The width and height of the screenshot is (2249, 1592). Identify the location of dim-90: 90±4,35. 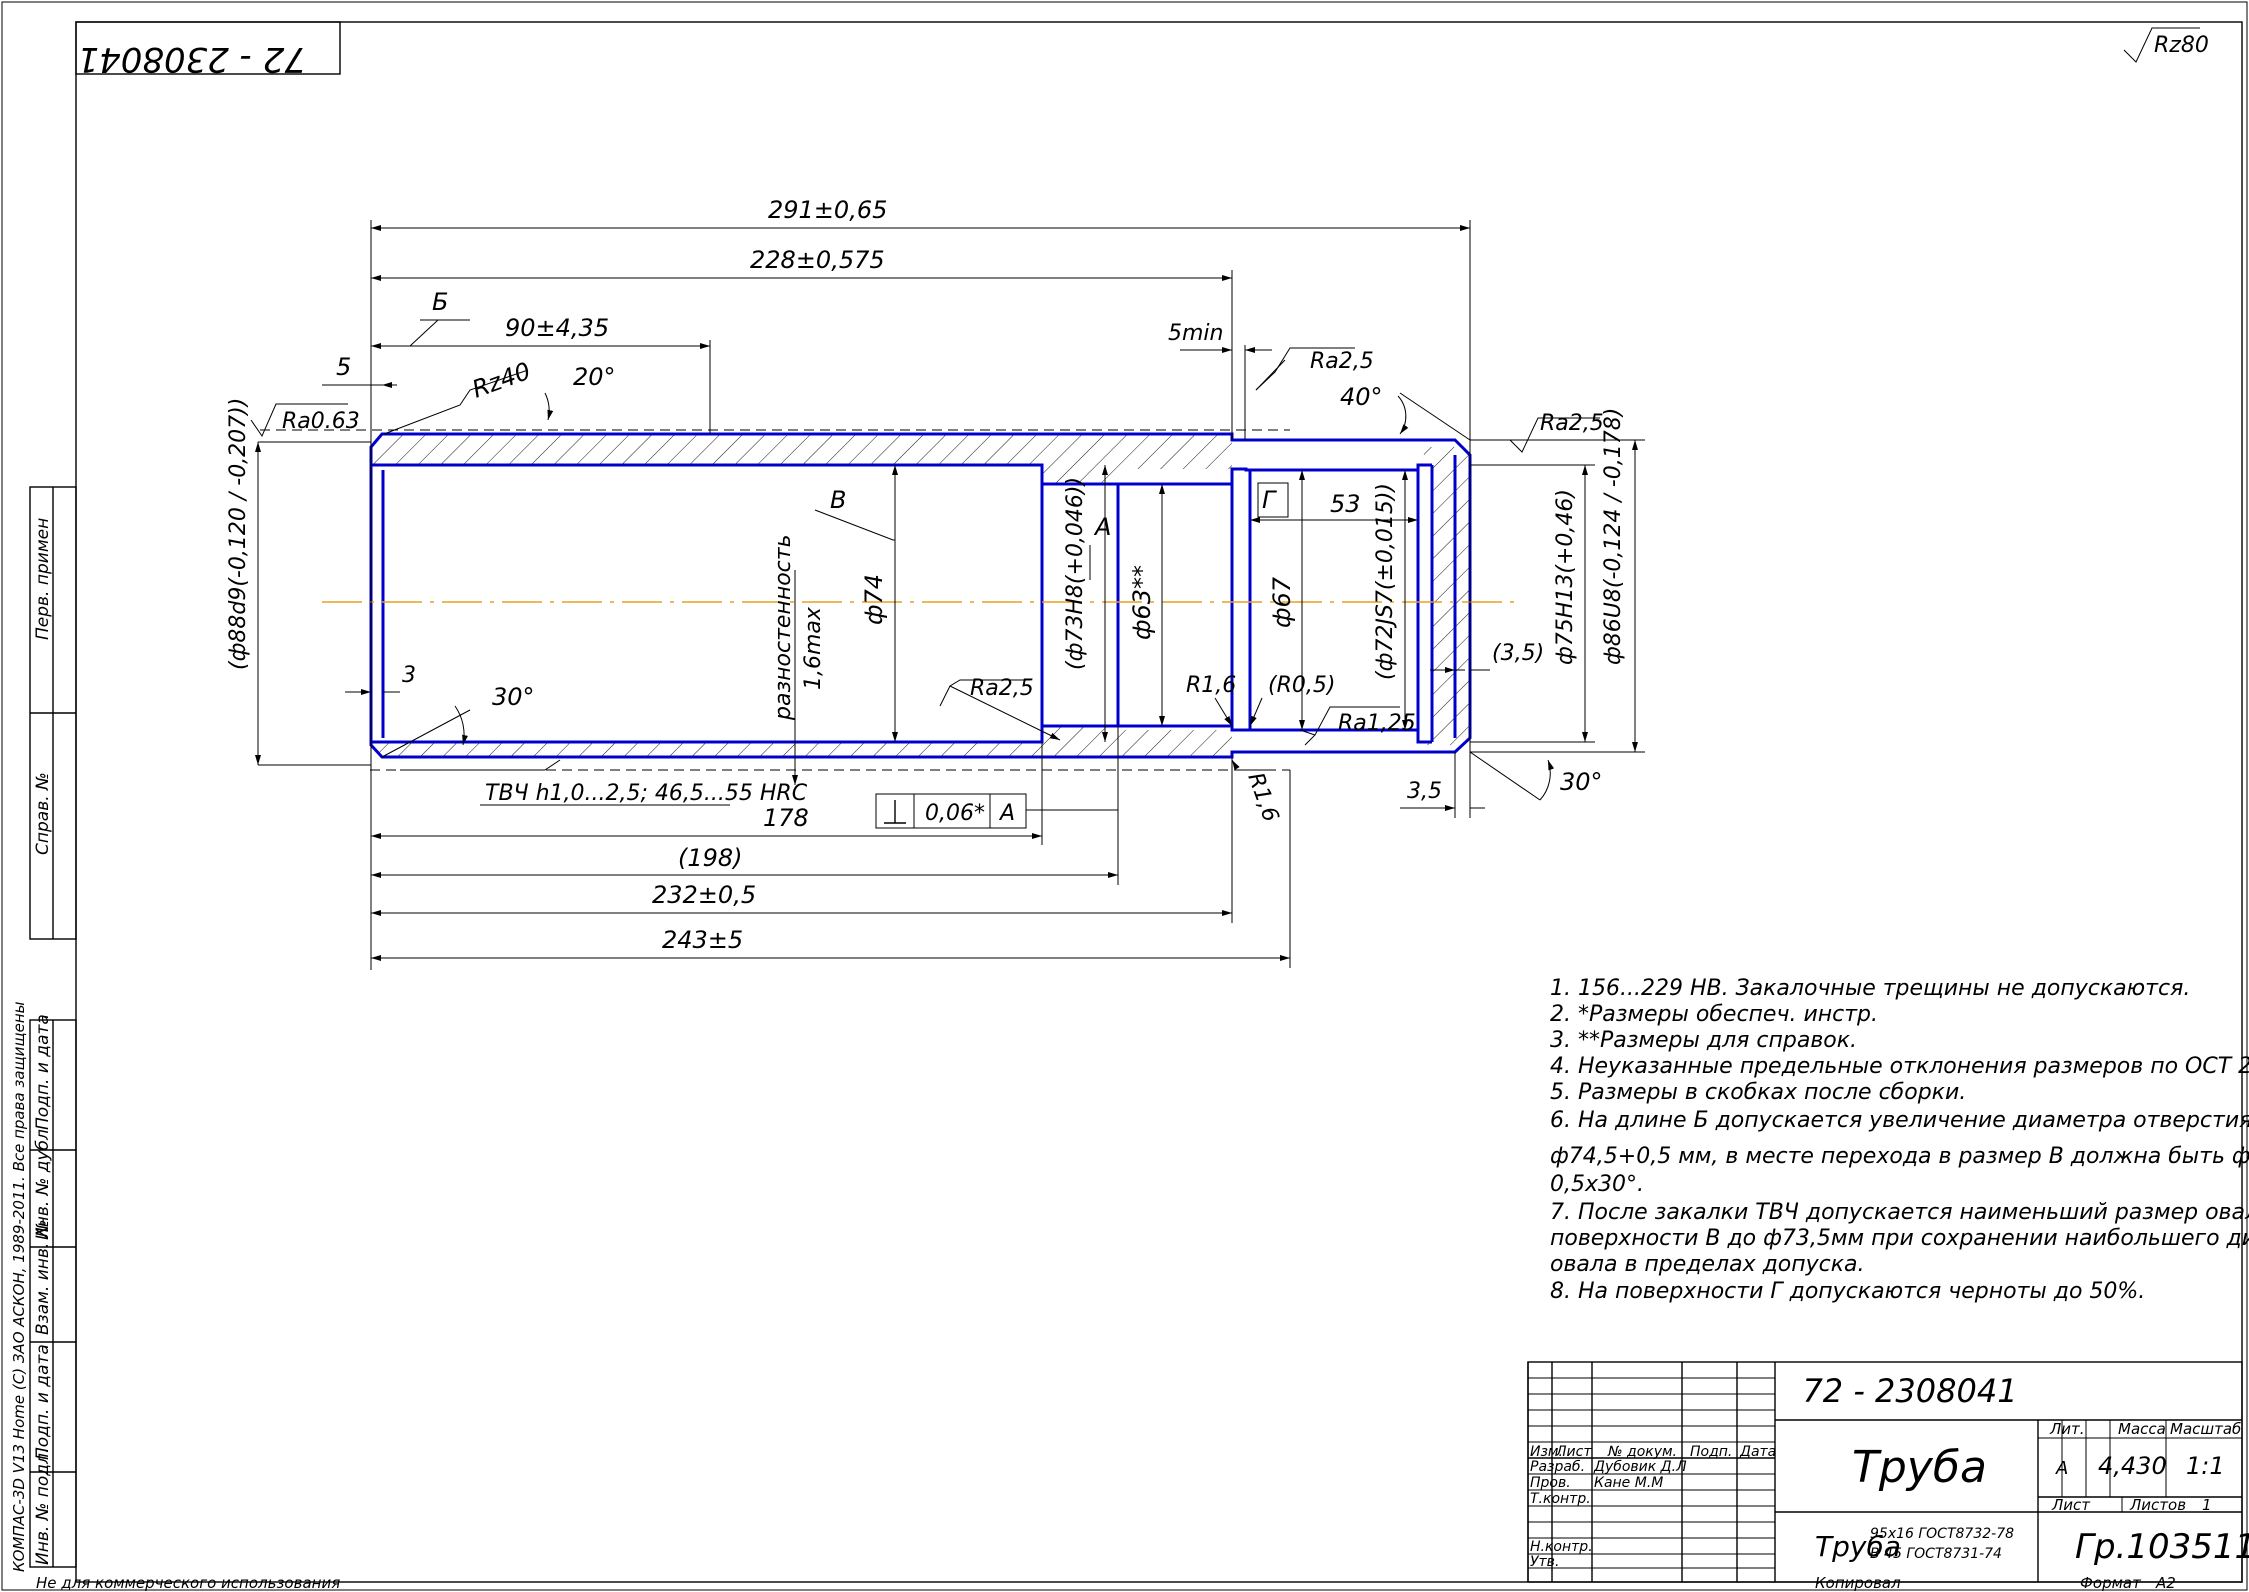
(557, 328).